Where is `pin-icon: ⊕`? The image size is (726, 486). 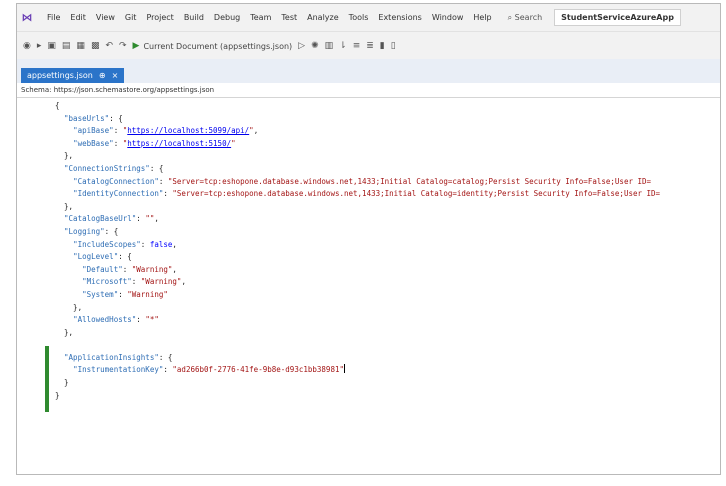
pin-icon: ⊕ is located at coordinates (102, 75).